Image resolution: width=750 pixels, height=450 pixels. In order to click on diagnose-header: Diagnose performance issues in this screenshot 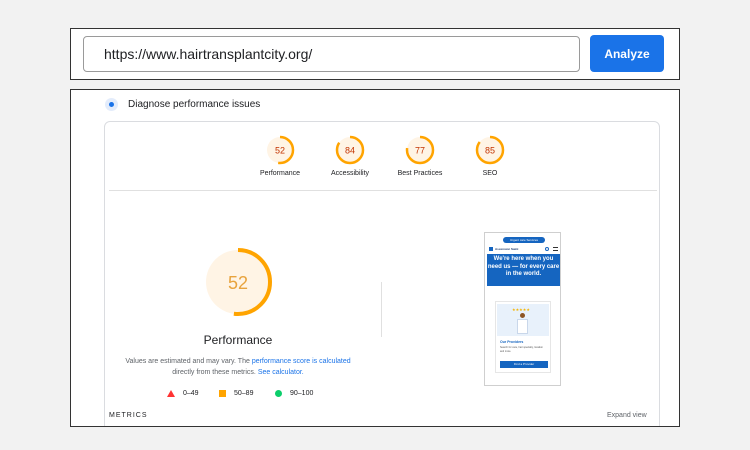, I will do `click(182, 104)`.